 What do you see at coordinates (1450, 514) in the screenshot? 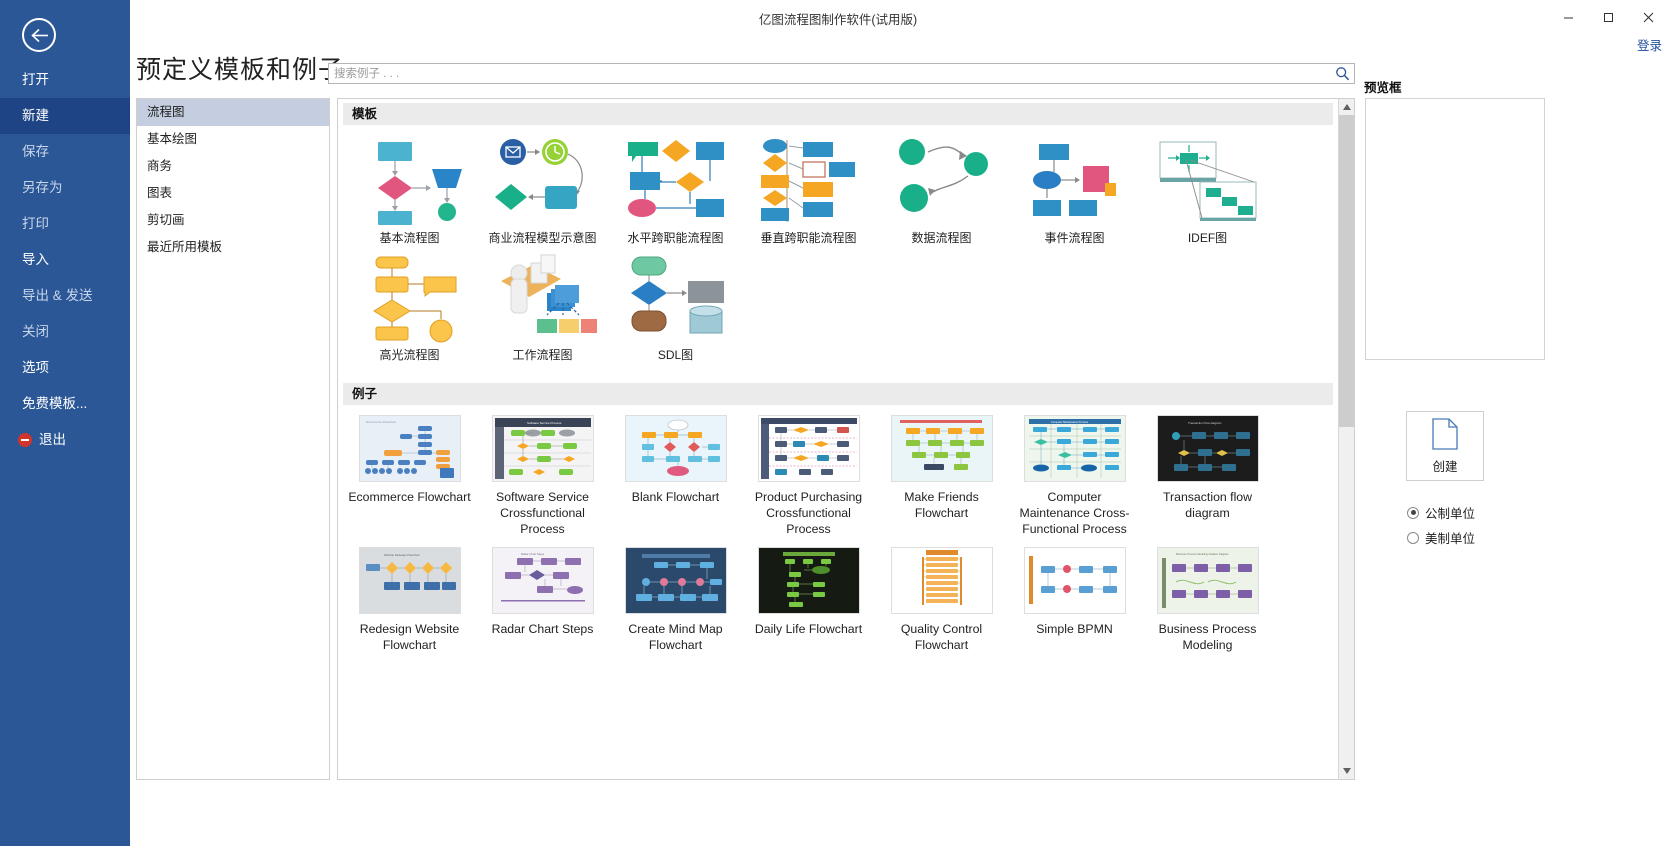
I see `unit-option-label: 公制单位` at bounding box center [1450, 514].